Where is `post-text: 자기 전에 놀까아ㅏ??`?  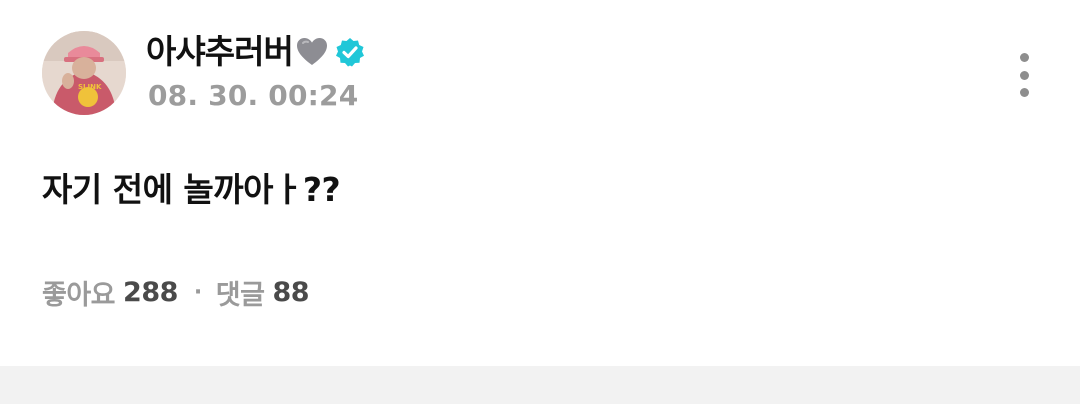
post-text: 자기 전에 놀까아ㅏ?? is located at coordinates (191, 189).